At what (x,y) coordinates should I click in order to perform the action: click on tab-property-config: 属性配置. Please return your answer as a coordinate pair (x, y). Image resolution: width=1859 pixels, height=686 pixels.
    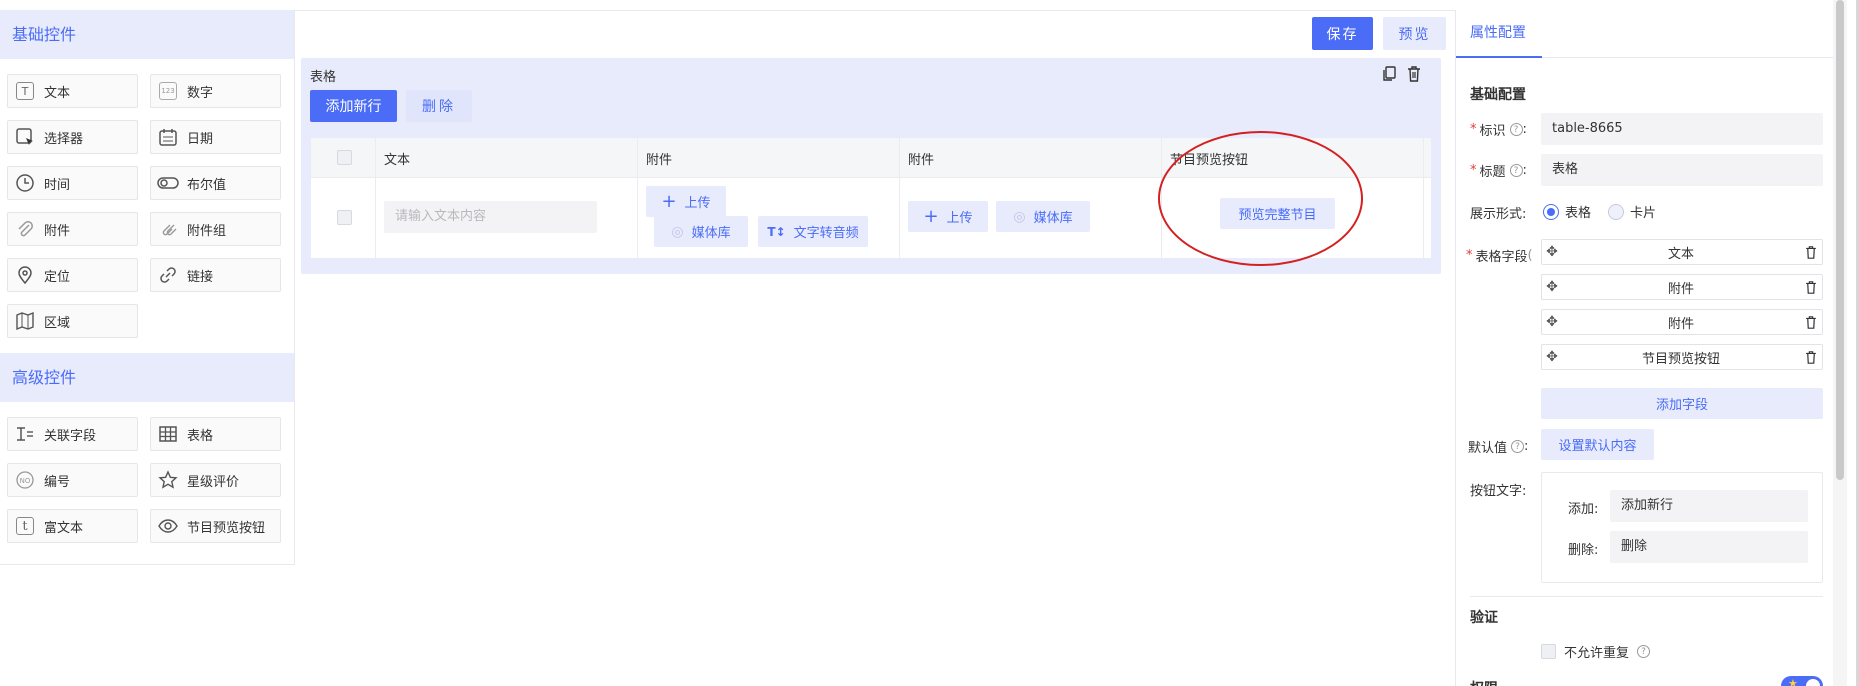
    Looking at the image, I should click on (1498, 32).